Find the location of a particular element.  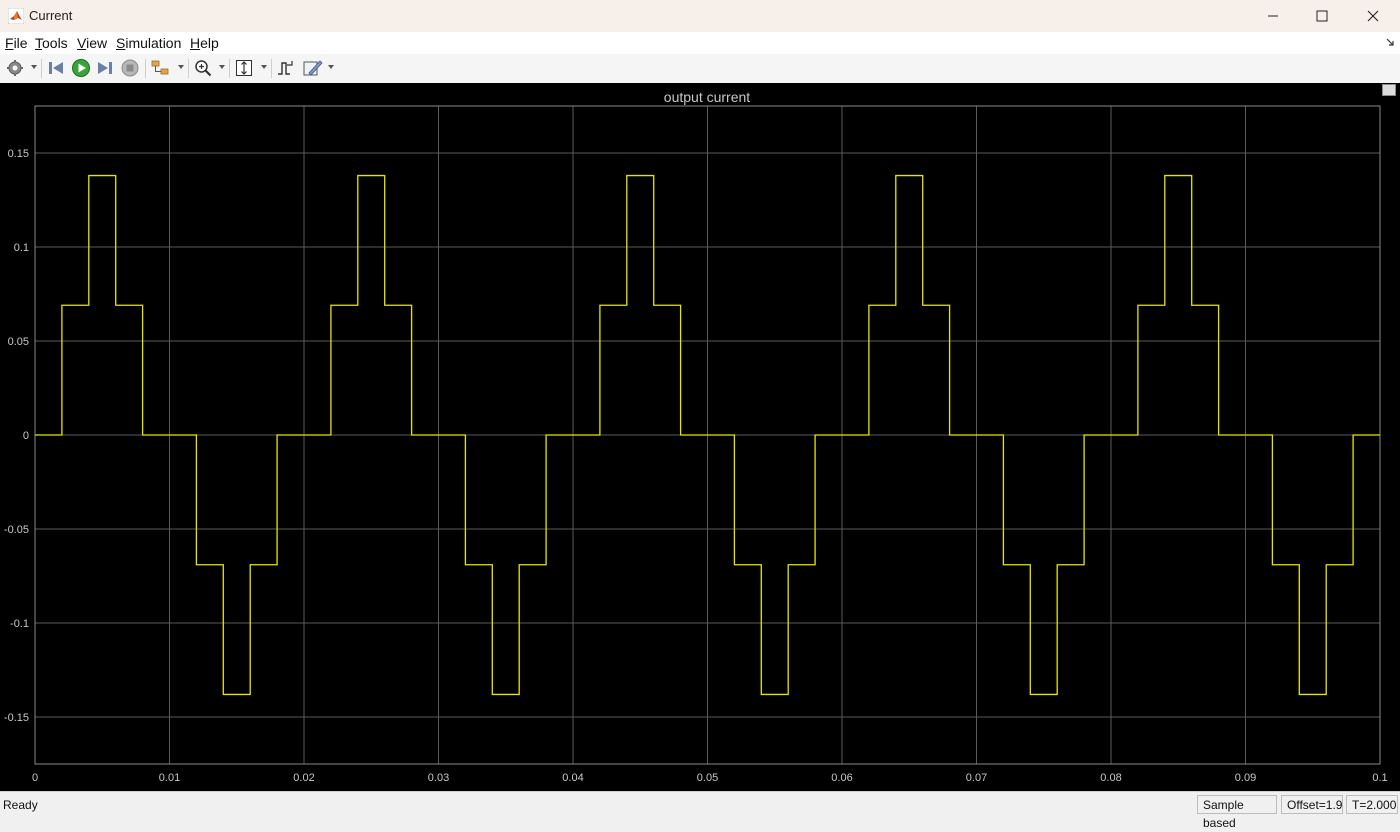

x-tick-label: 0.02 is located at coordinates (303, 778).